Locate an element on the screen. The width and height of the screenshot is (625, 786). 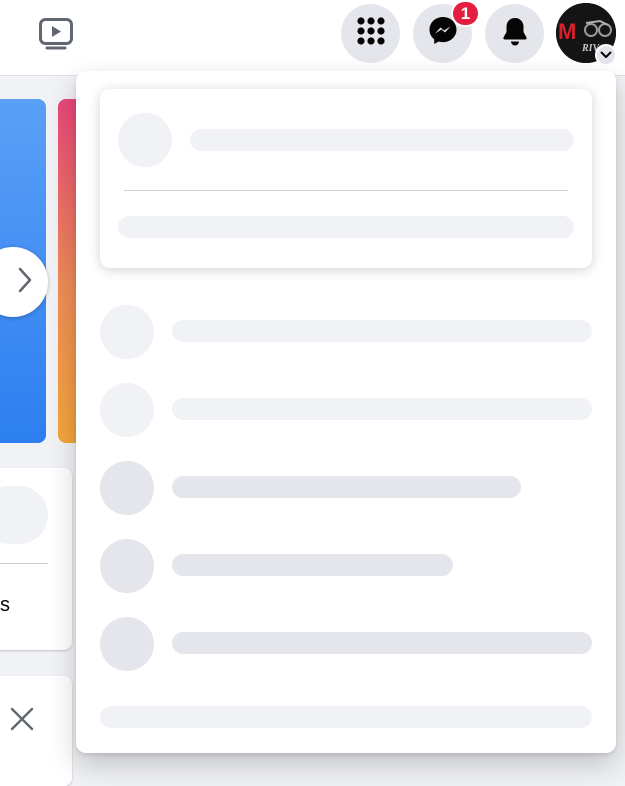
menu-grid-icon is located at coordinates (371, 33).